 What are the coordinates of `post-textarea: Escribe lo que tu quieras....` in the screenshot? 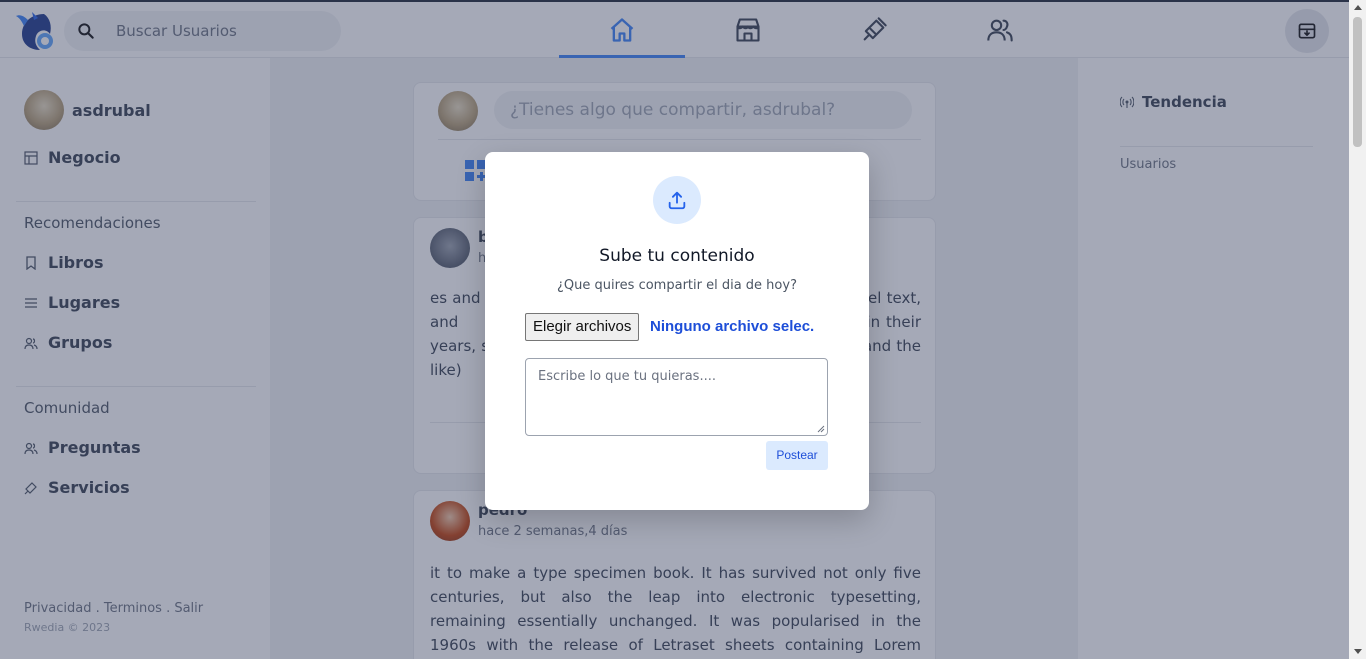 It's located at (676, 397).